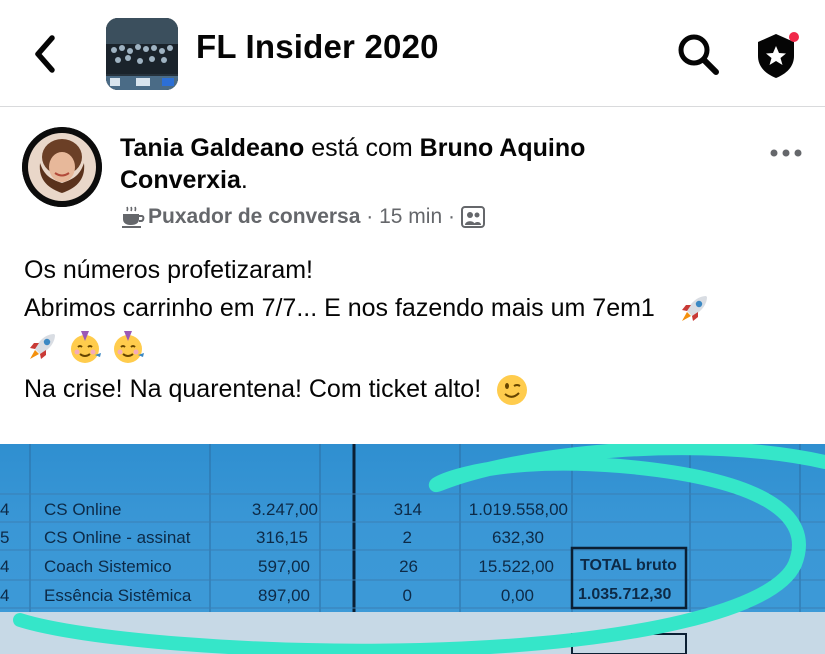  I want to click on post-time: 15 min, so click(410, 217).